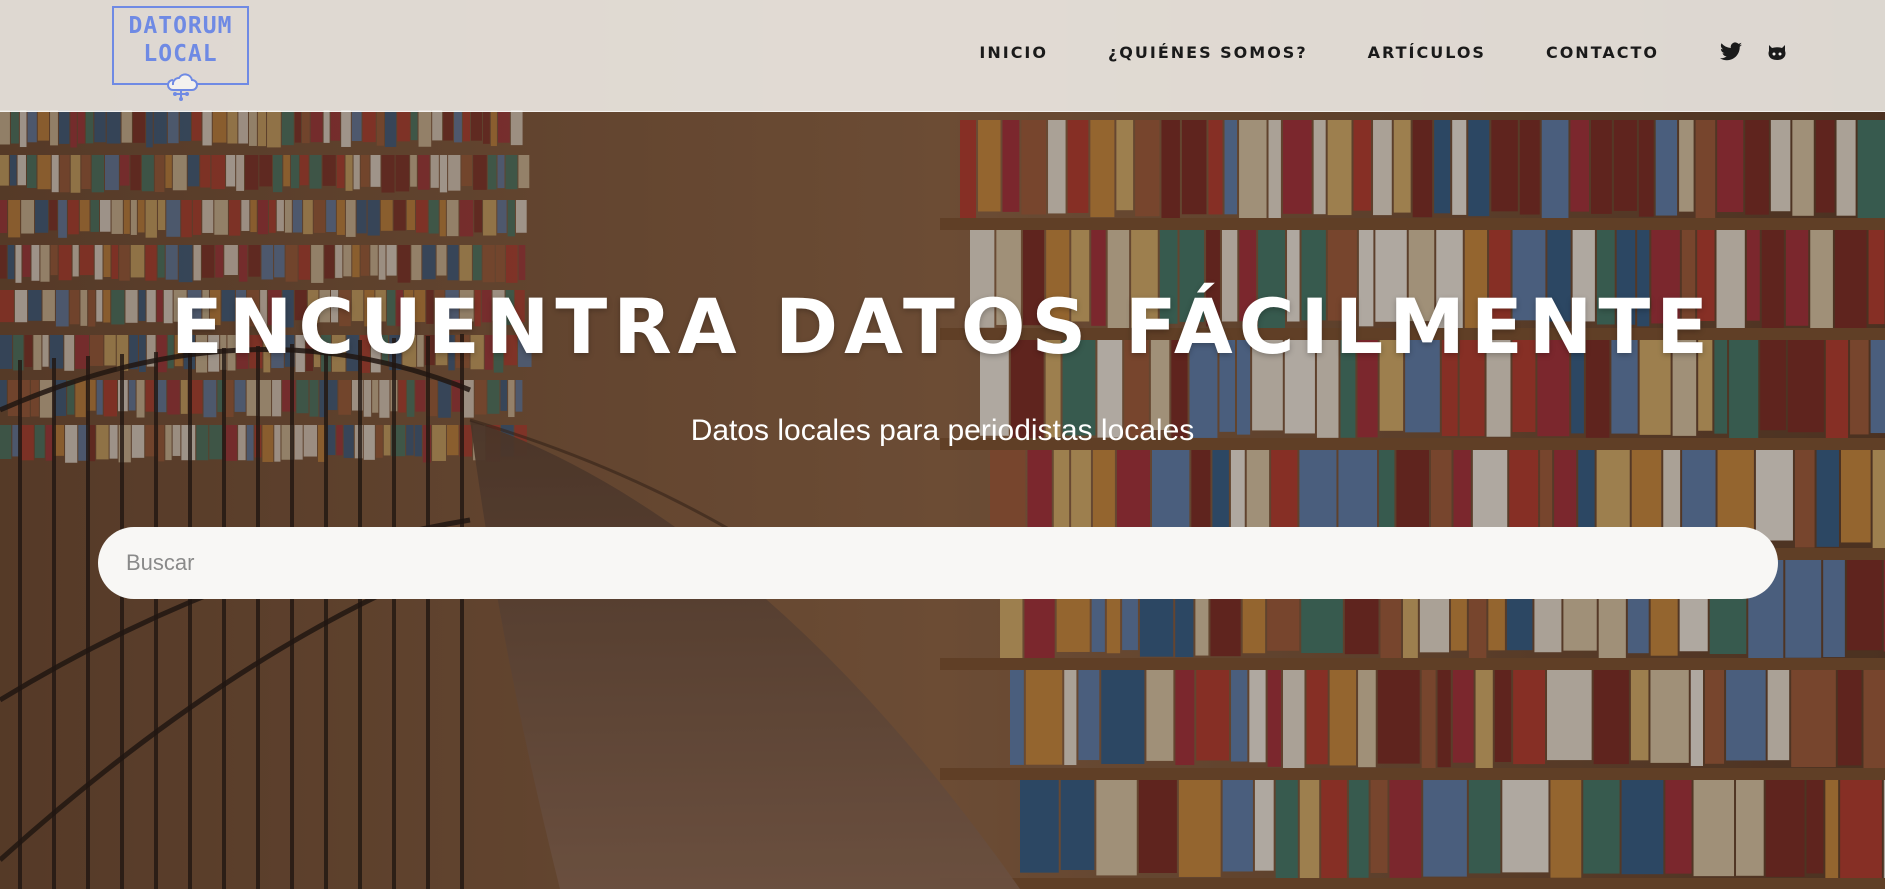 This screenshot has height=889, width=1885. I want to click on logo-text-line-2: LOCAL, so click(180, 54).